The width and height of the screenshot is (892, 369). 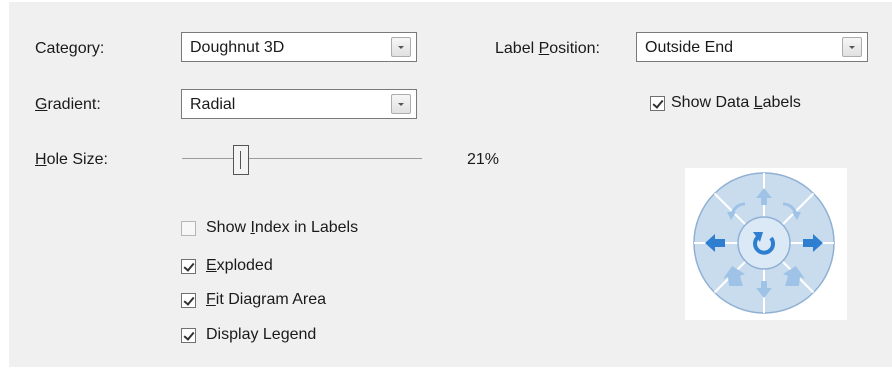 I want to click on hole-size-slider-thumb, so click(x=241, y=160).